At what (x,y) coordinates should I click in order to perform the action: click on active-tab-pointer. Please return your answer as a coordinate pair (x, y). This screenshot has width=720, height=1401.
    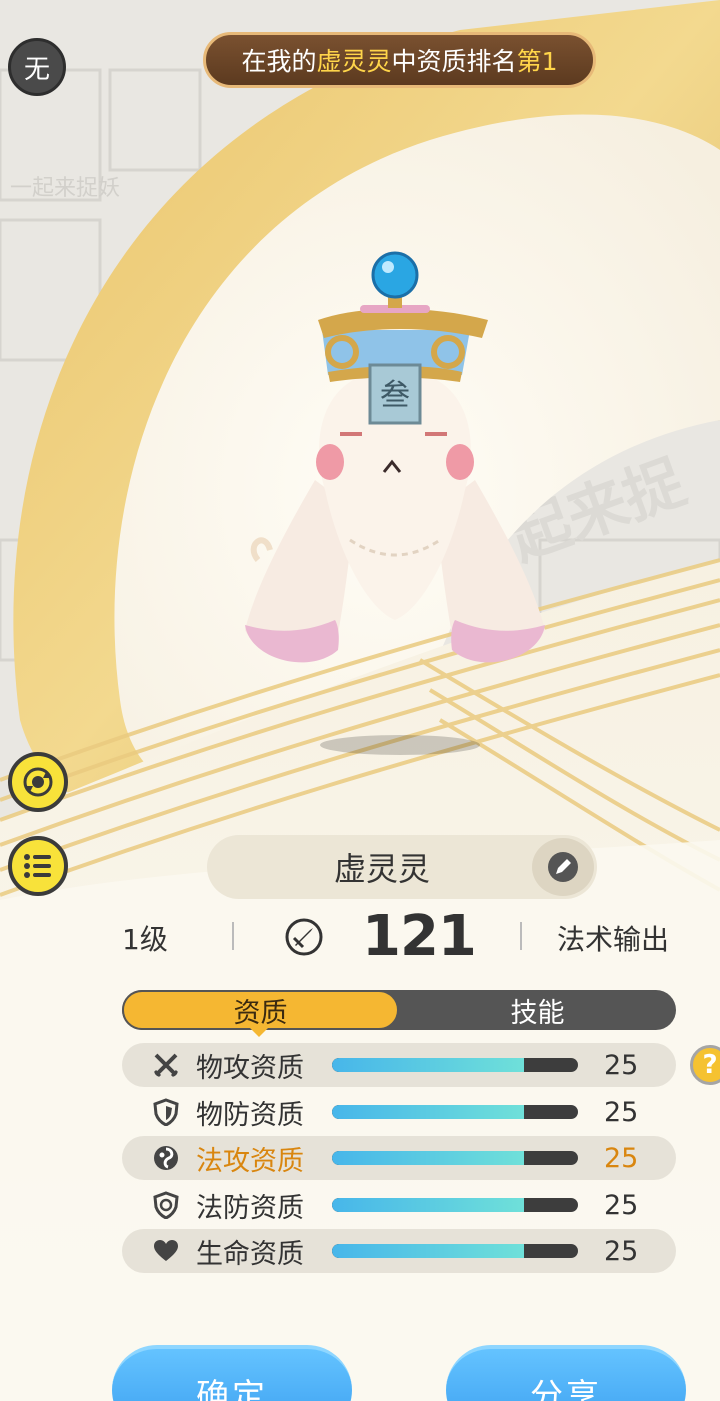
    Looking at the image, I should click on (259, 1032).